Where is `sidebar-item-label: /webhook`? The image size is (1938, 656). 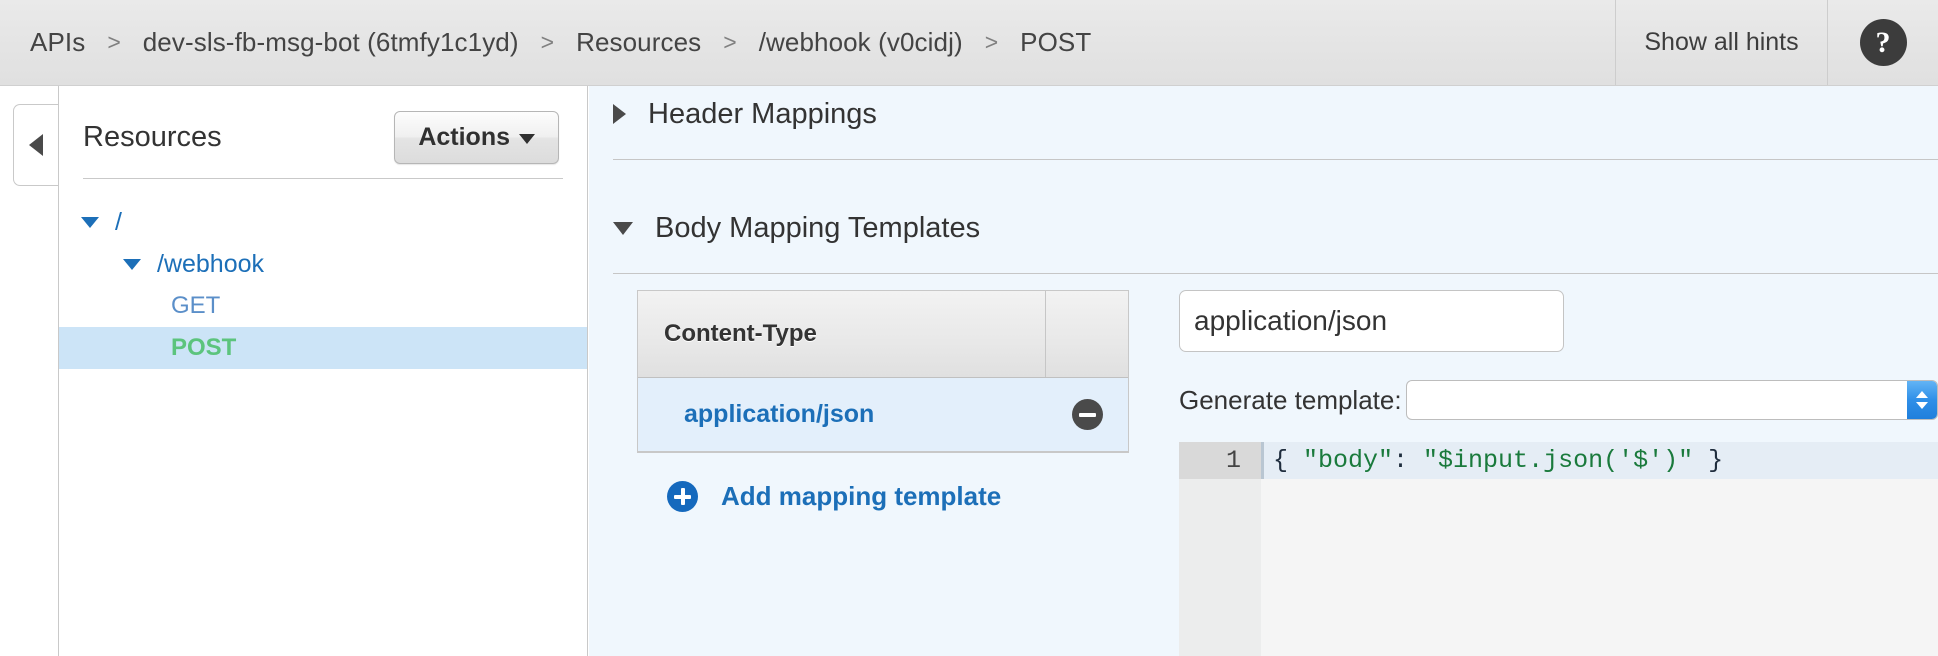
sidebar-item-label: /webhook is located at coordinates (211, 263).